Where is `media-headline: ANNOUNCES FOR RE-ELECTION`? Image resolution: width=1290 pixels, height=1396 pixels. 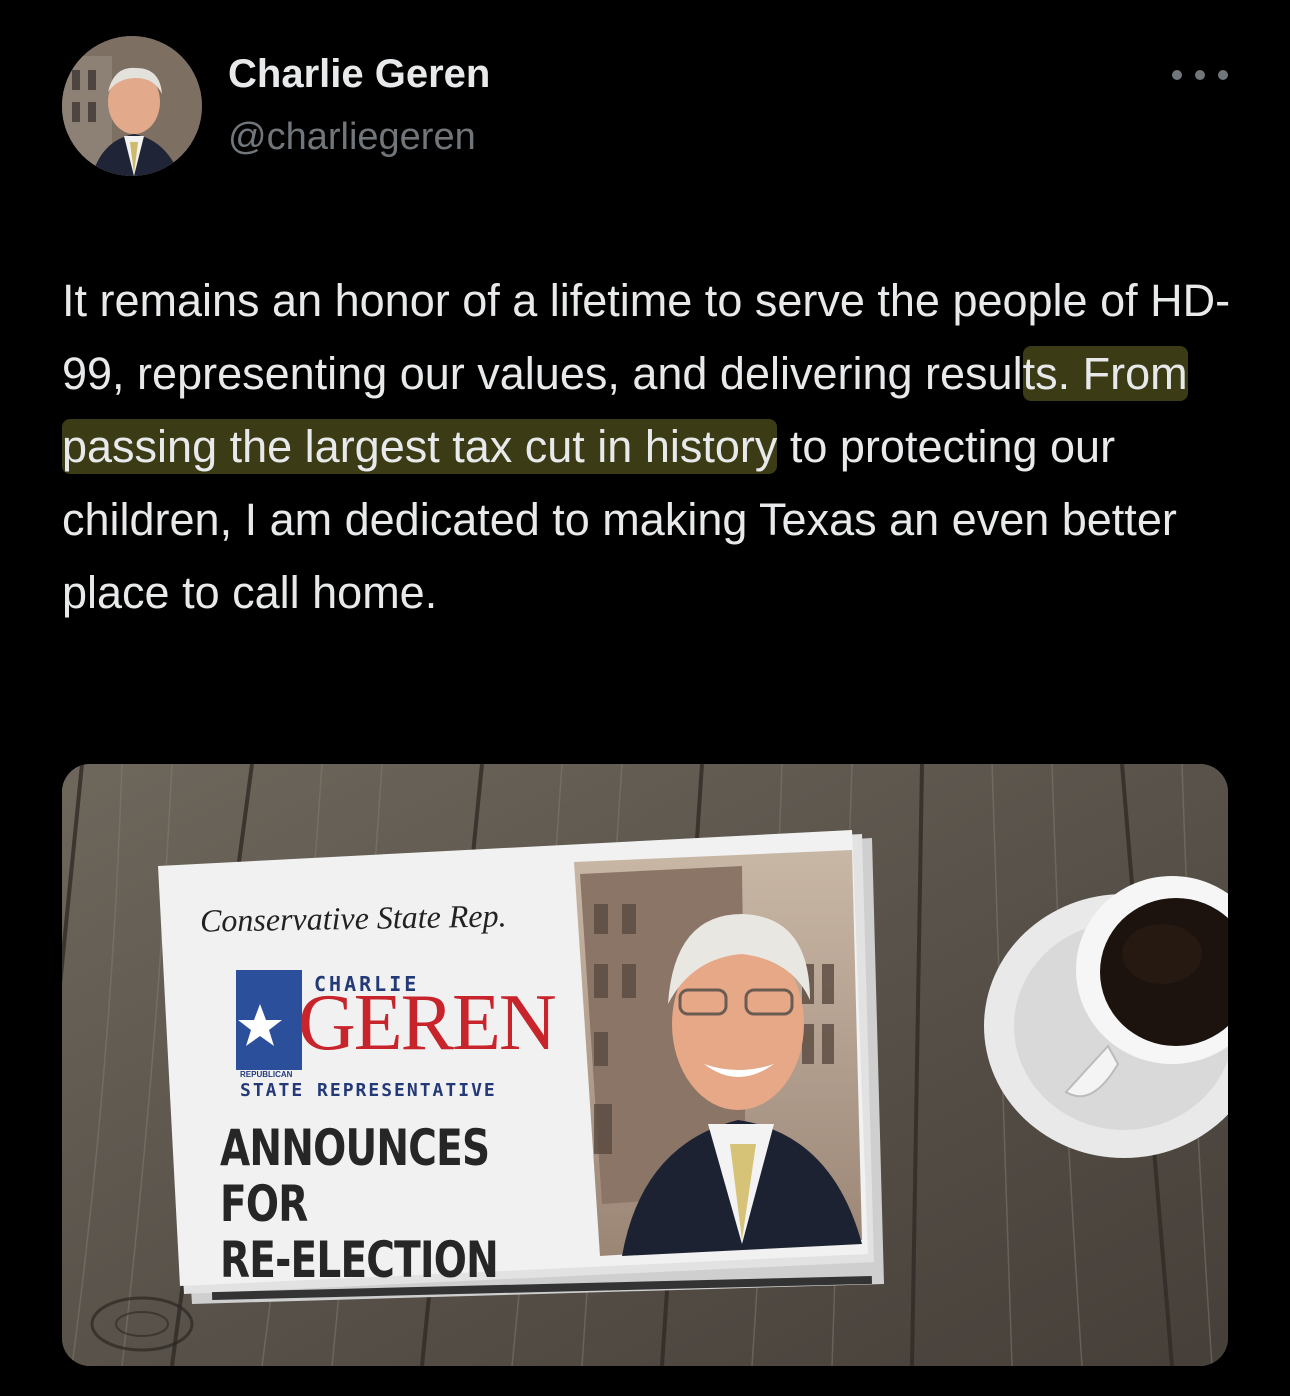
media-headline: ANNOUNCES FOR RE-ELECTION is located at coordinates (360, 1204).